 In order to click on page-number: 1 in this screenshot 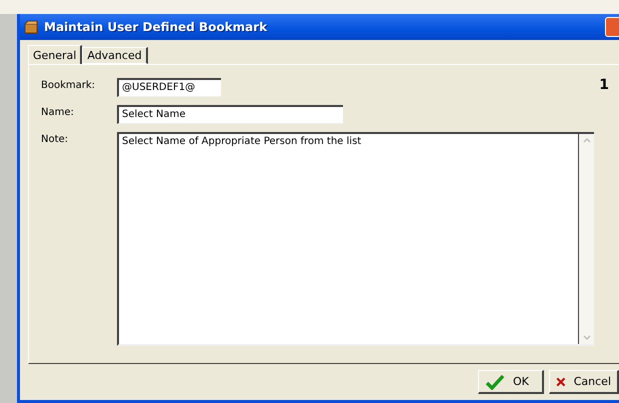, I will do `click(604, 85)`.